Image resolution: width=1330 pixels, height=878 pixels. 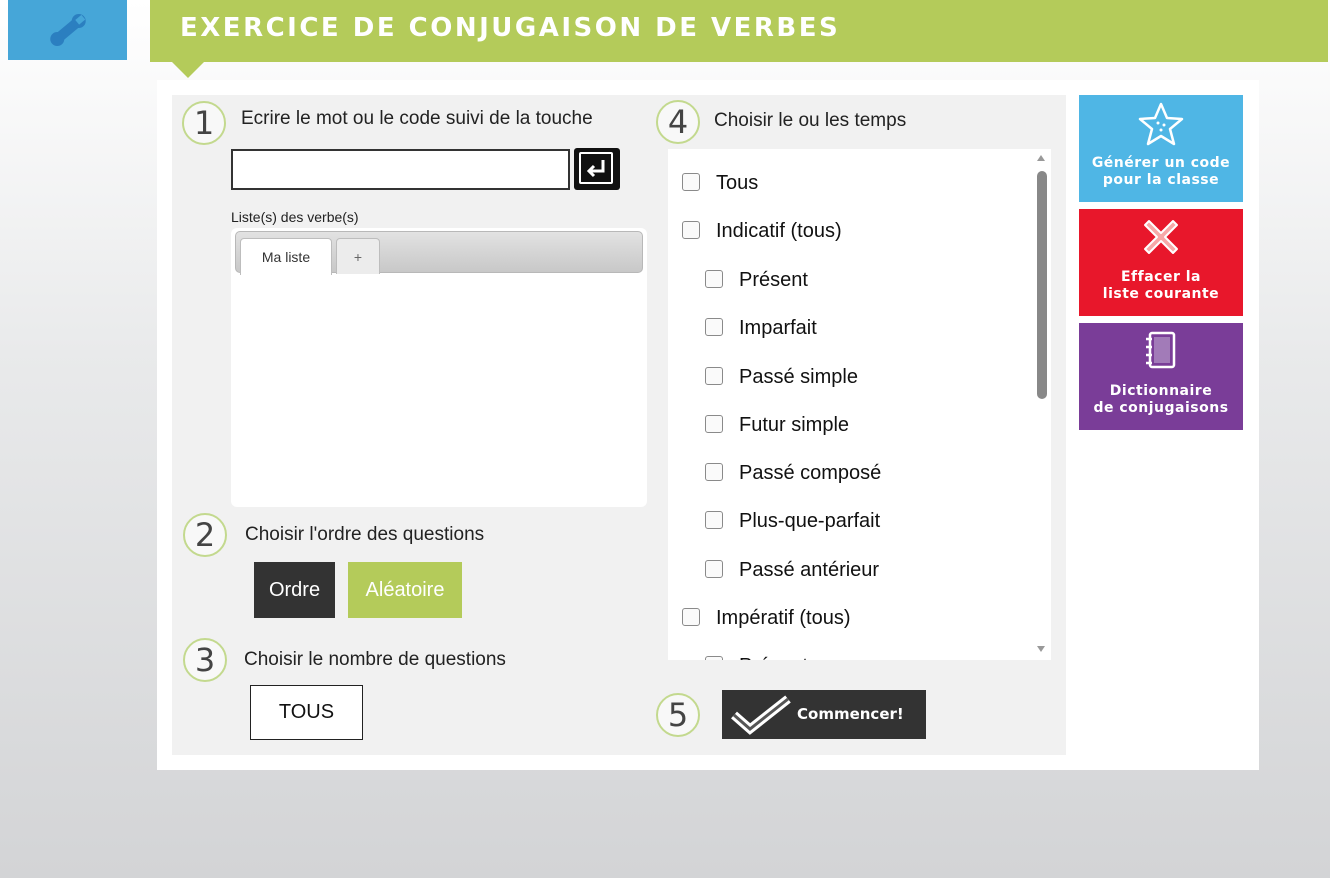 What do you see at coordinates (1161, 237) in the screenshot?
I see `cross-icon` at bounding box center [1161, 237].